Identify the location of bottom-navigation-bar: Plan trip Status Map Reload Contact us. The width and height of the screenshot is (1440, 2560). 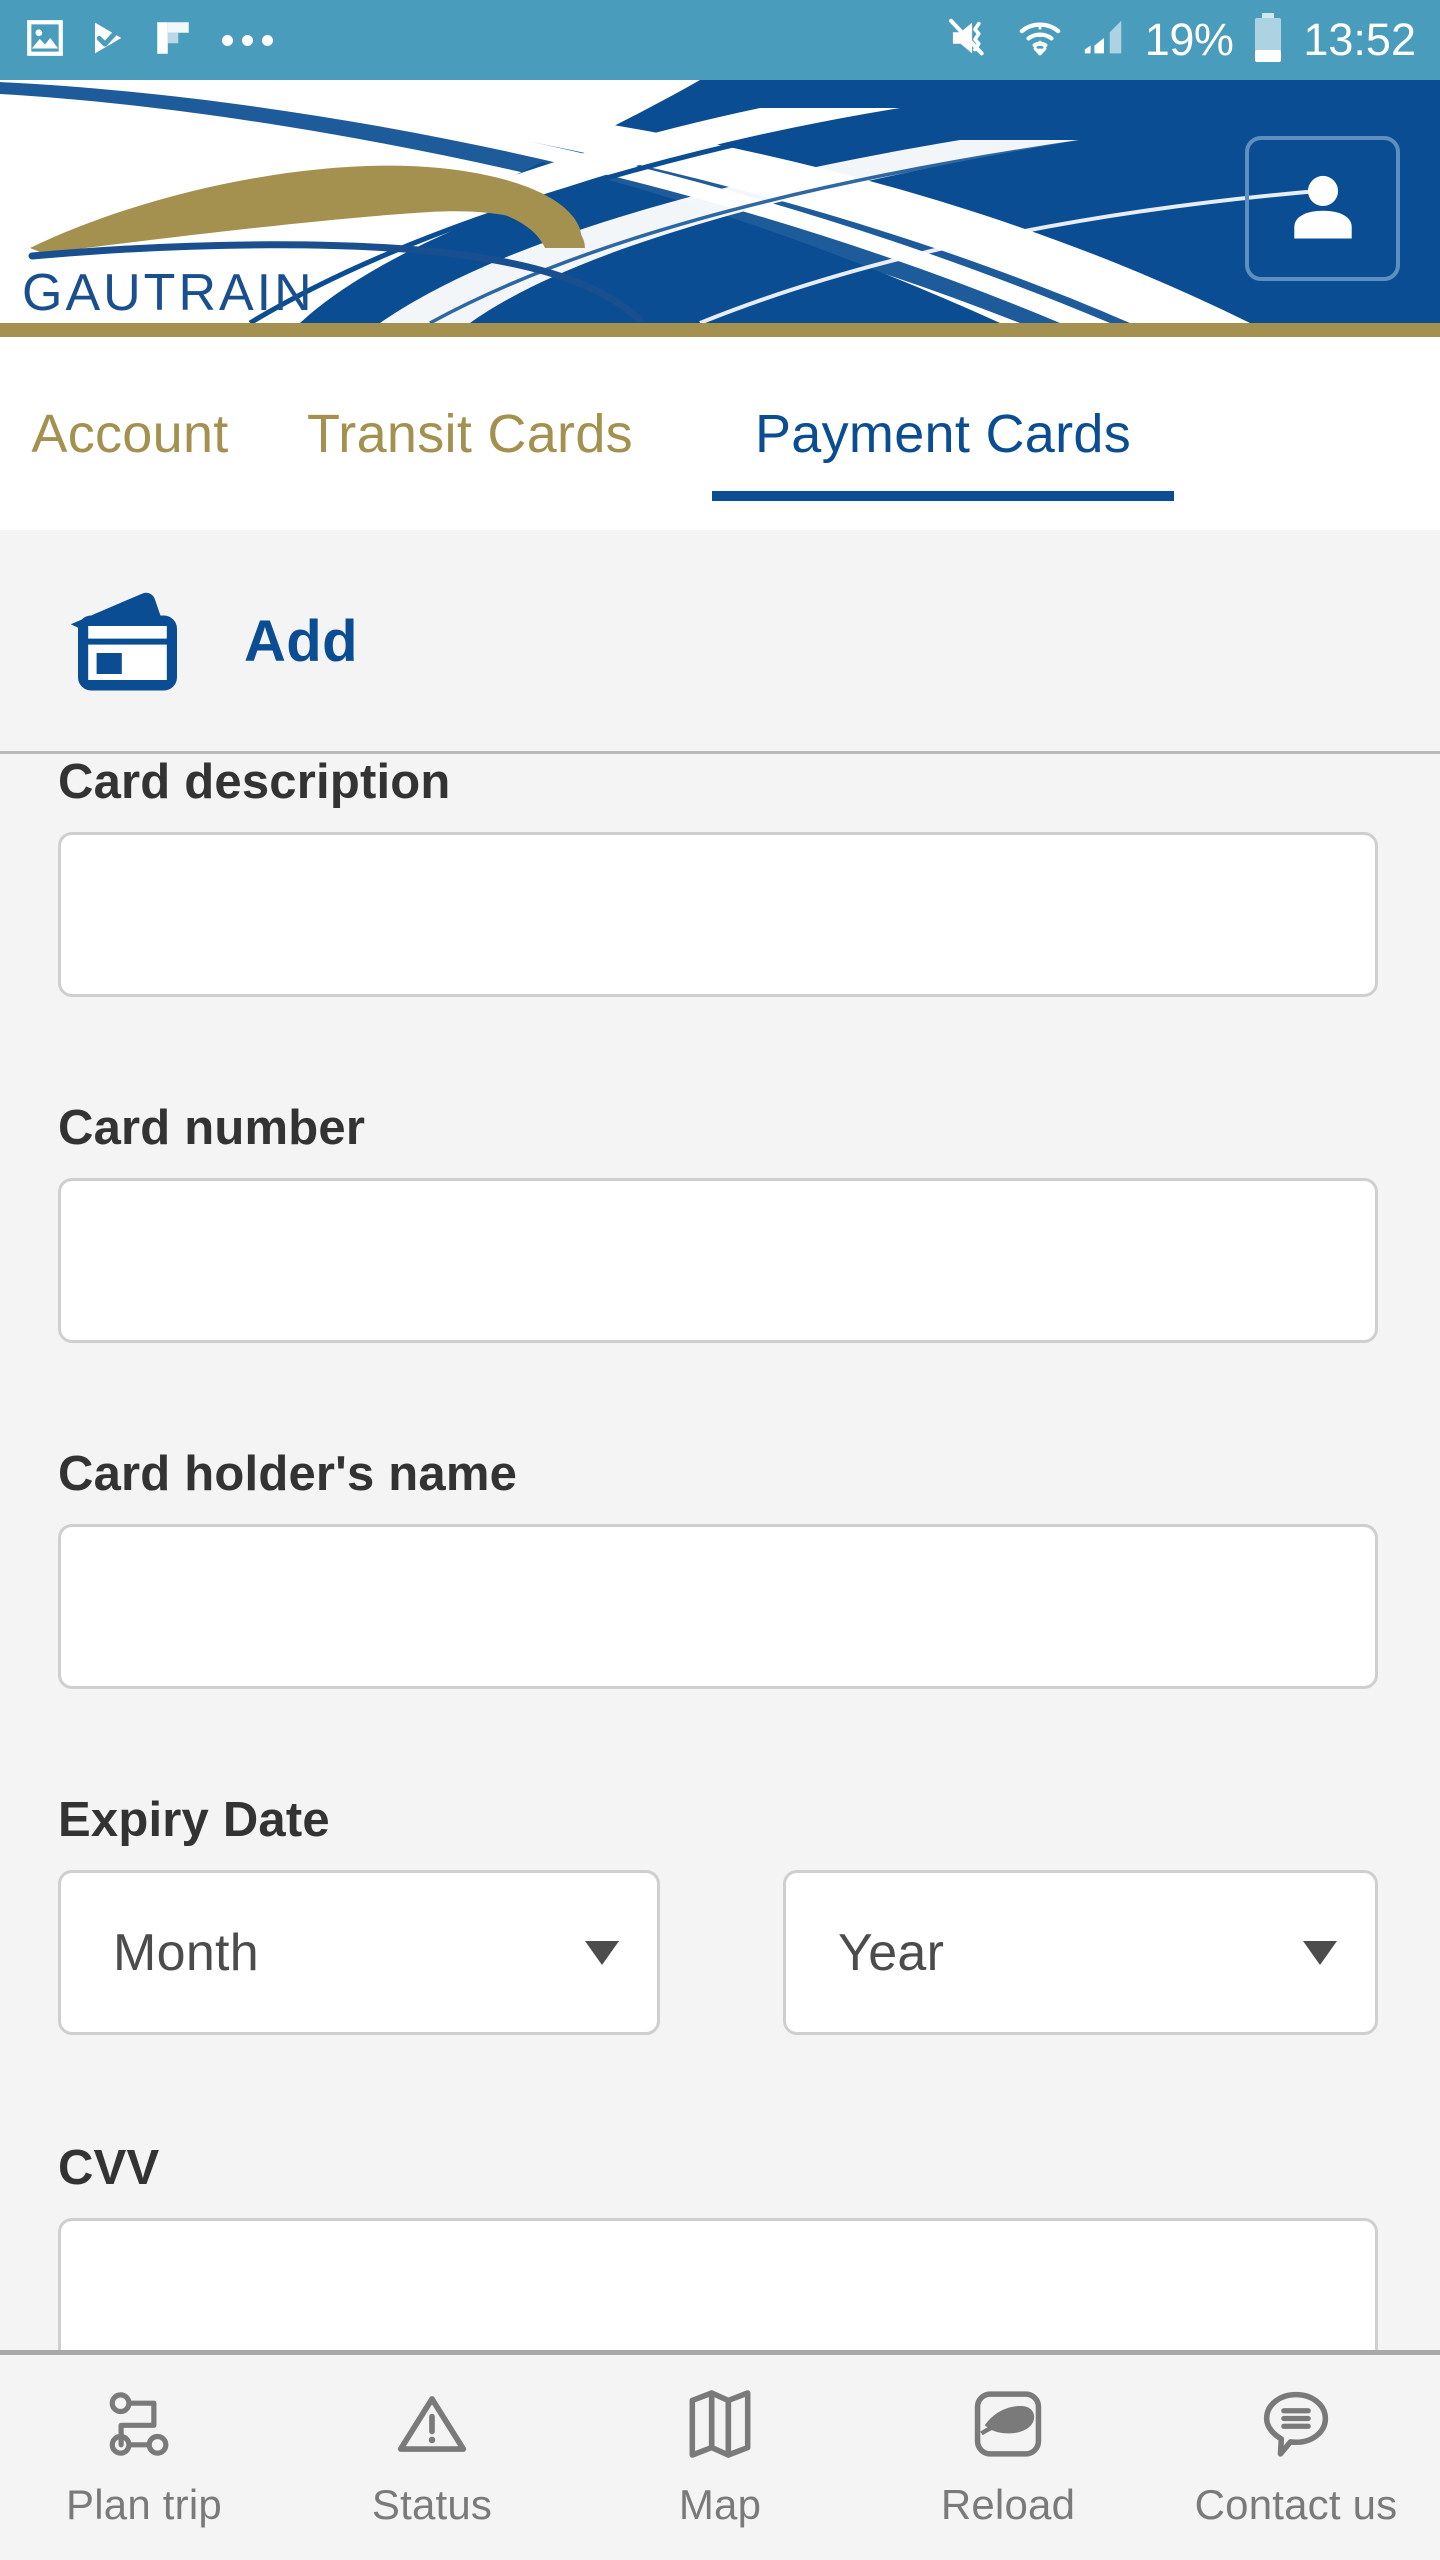
(720, 2455).